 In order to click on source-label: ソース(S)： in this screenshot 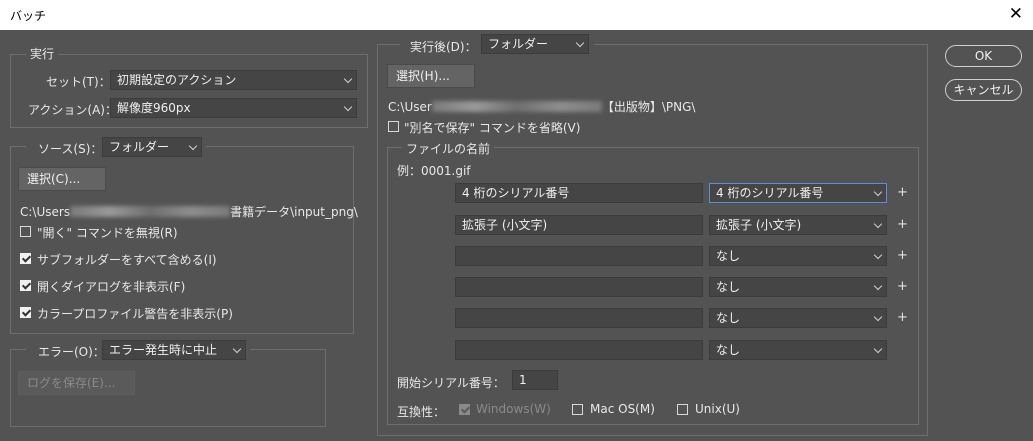, I will do `click(70, 149)`.